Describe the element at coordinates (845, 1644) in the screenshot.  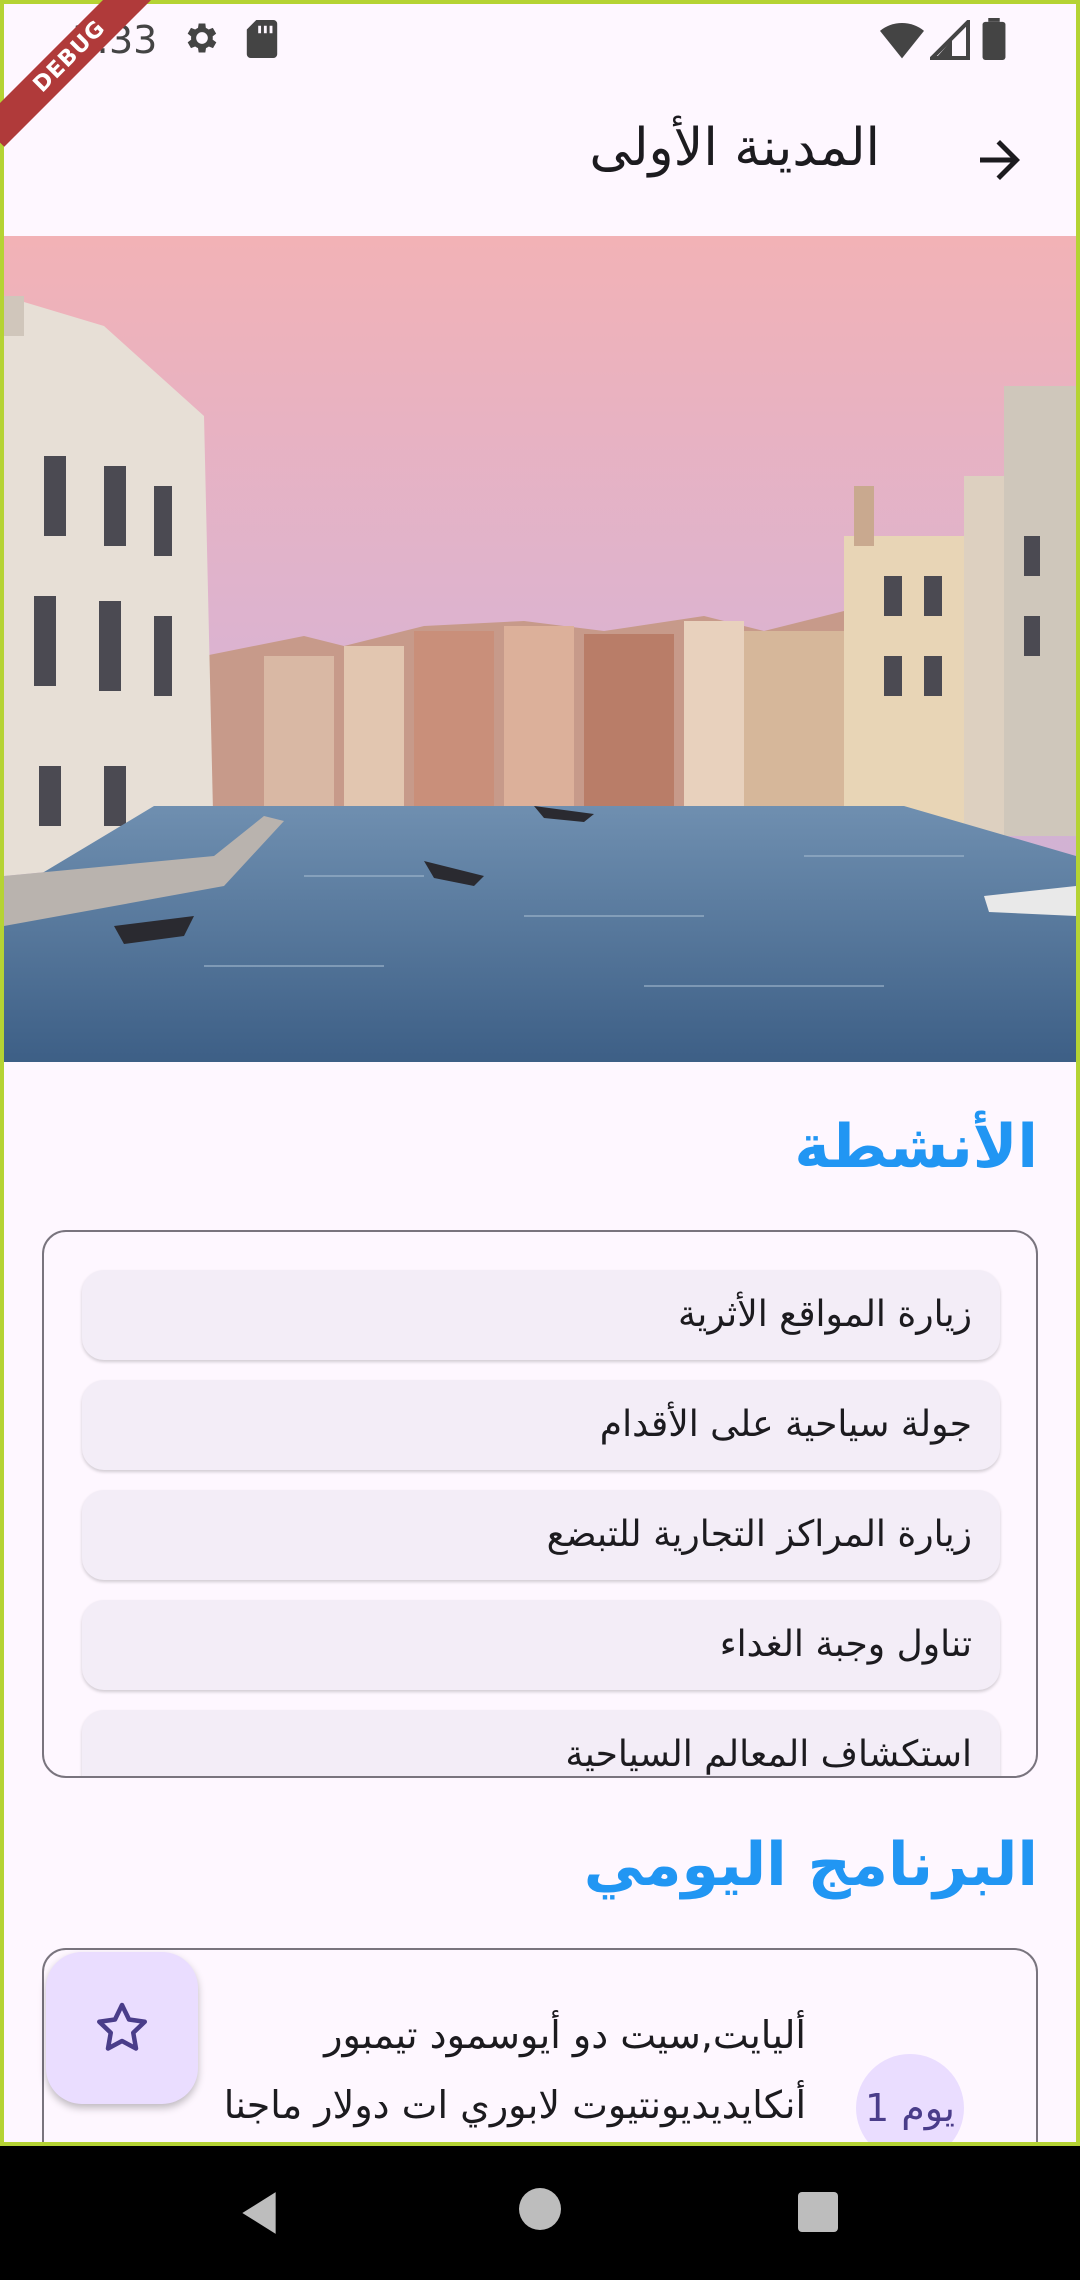
I see `activity-label: تناول وجبة الغداء` at that location.